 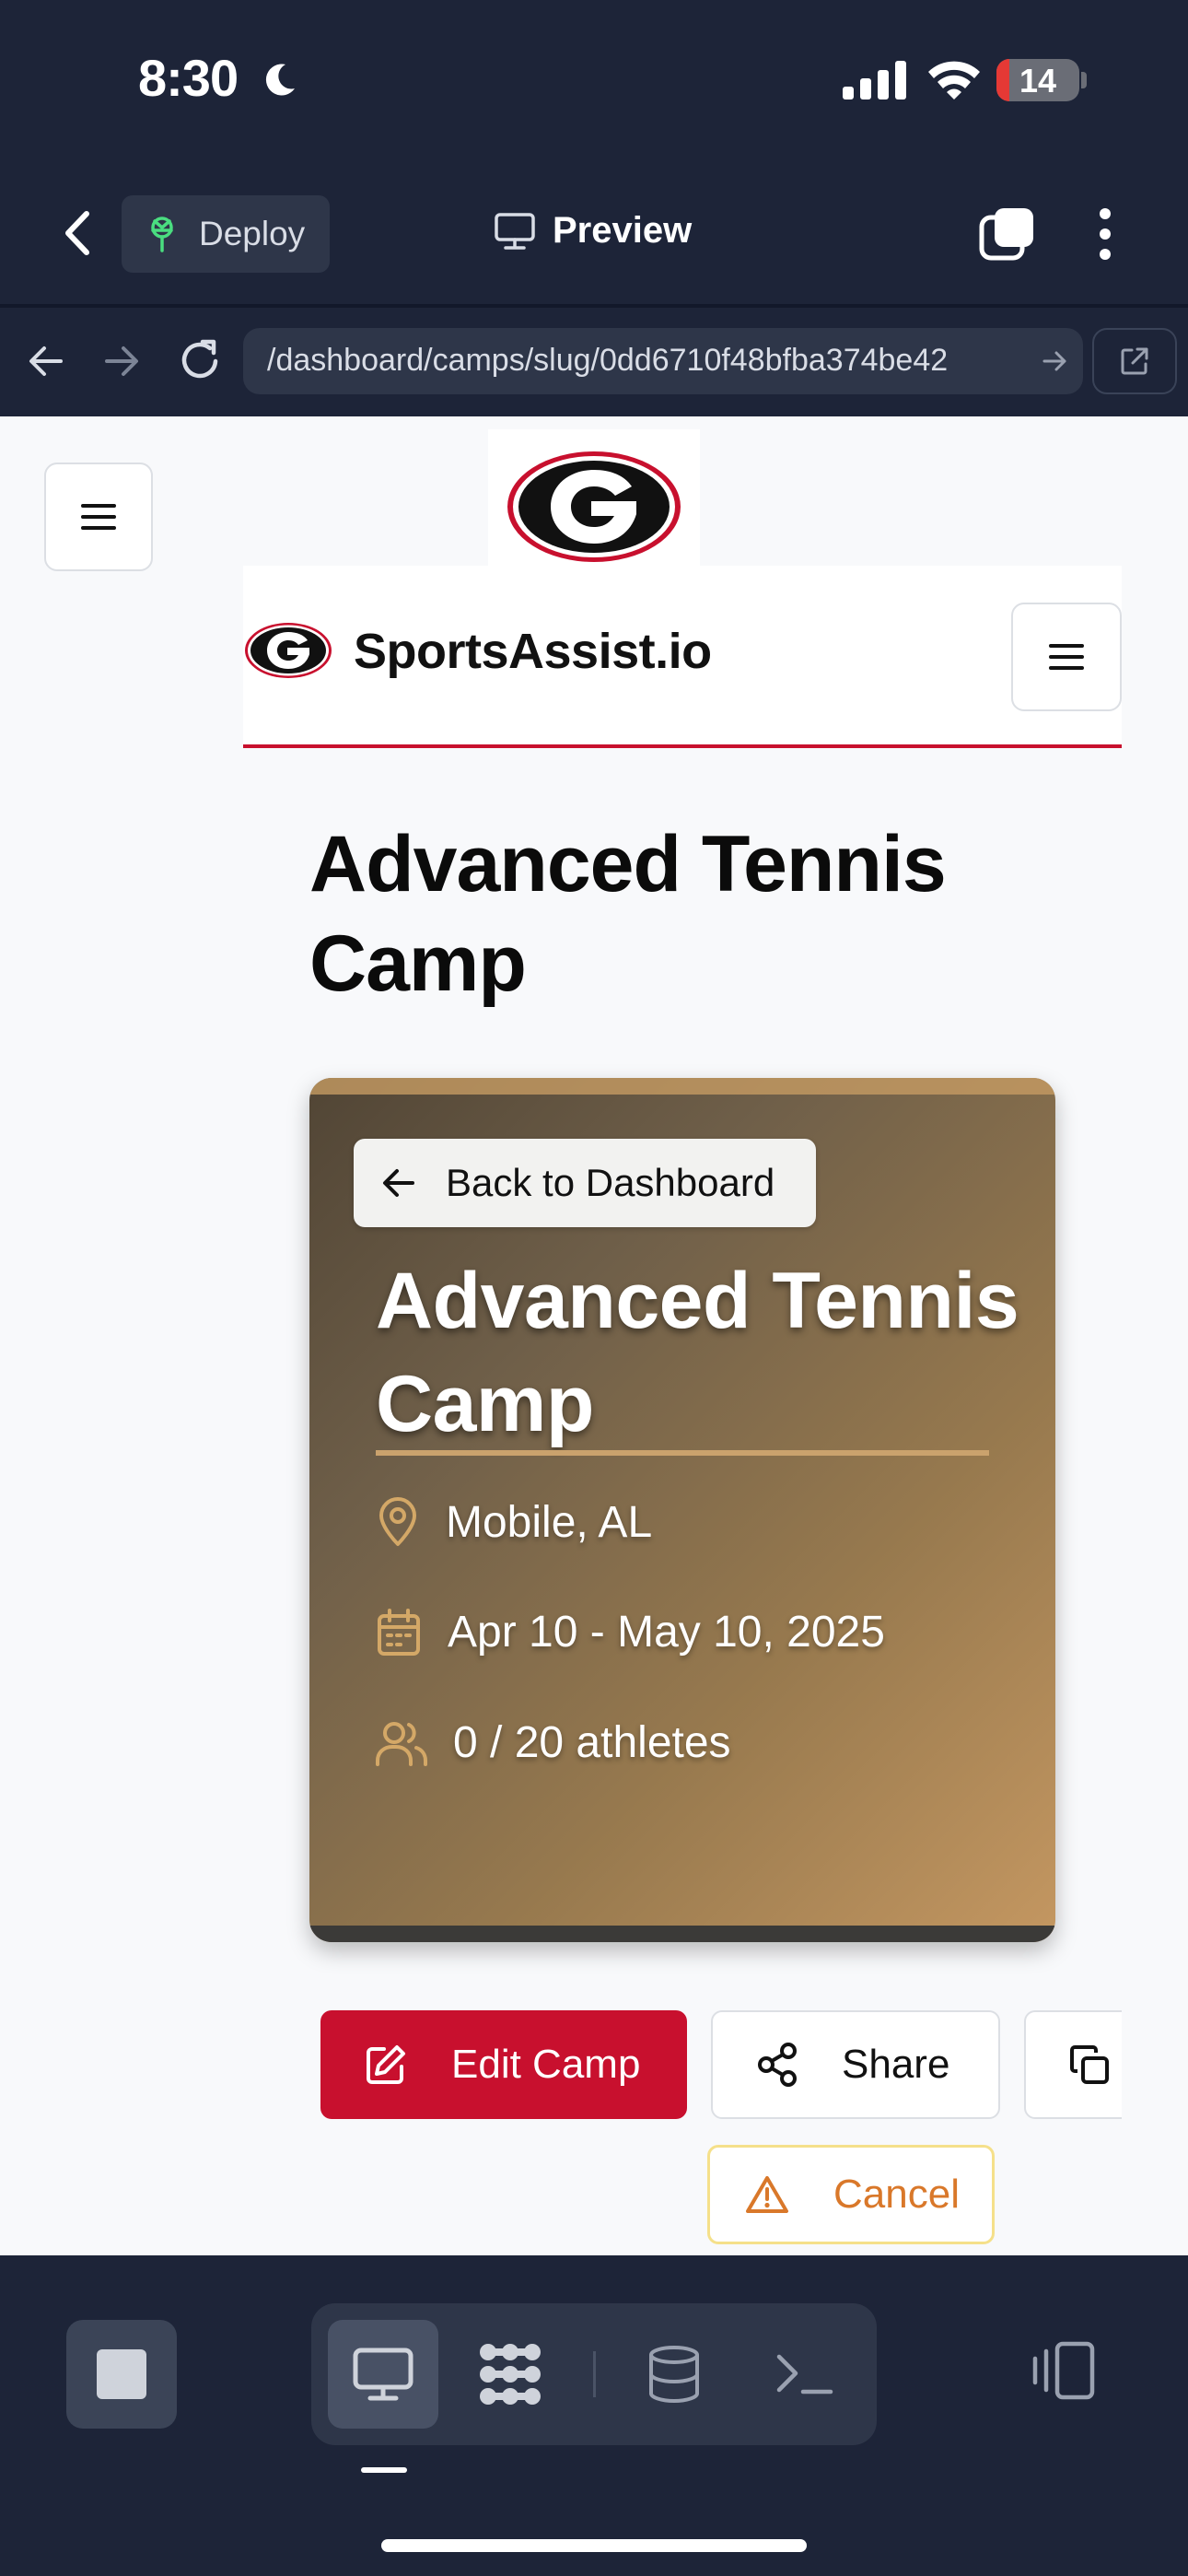 I want to click on more-vertical-icon, so click(x=1105, y=234).